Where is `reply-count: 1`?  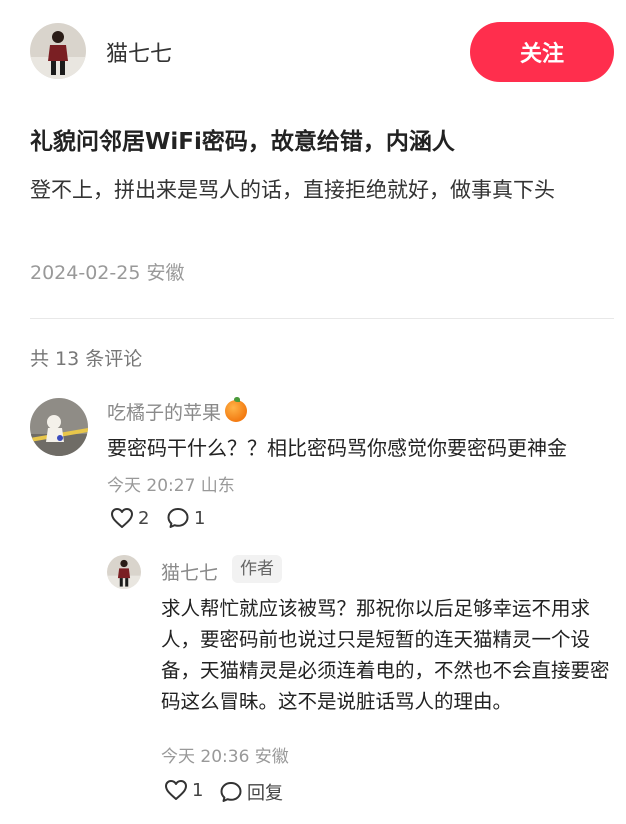 reply-count: 1 is located at coordinates (200, 518).